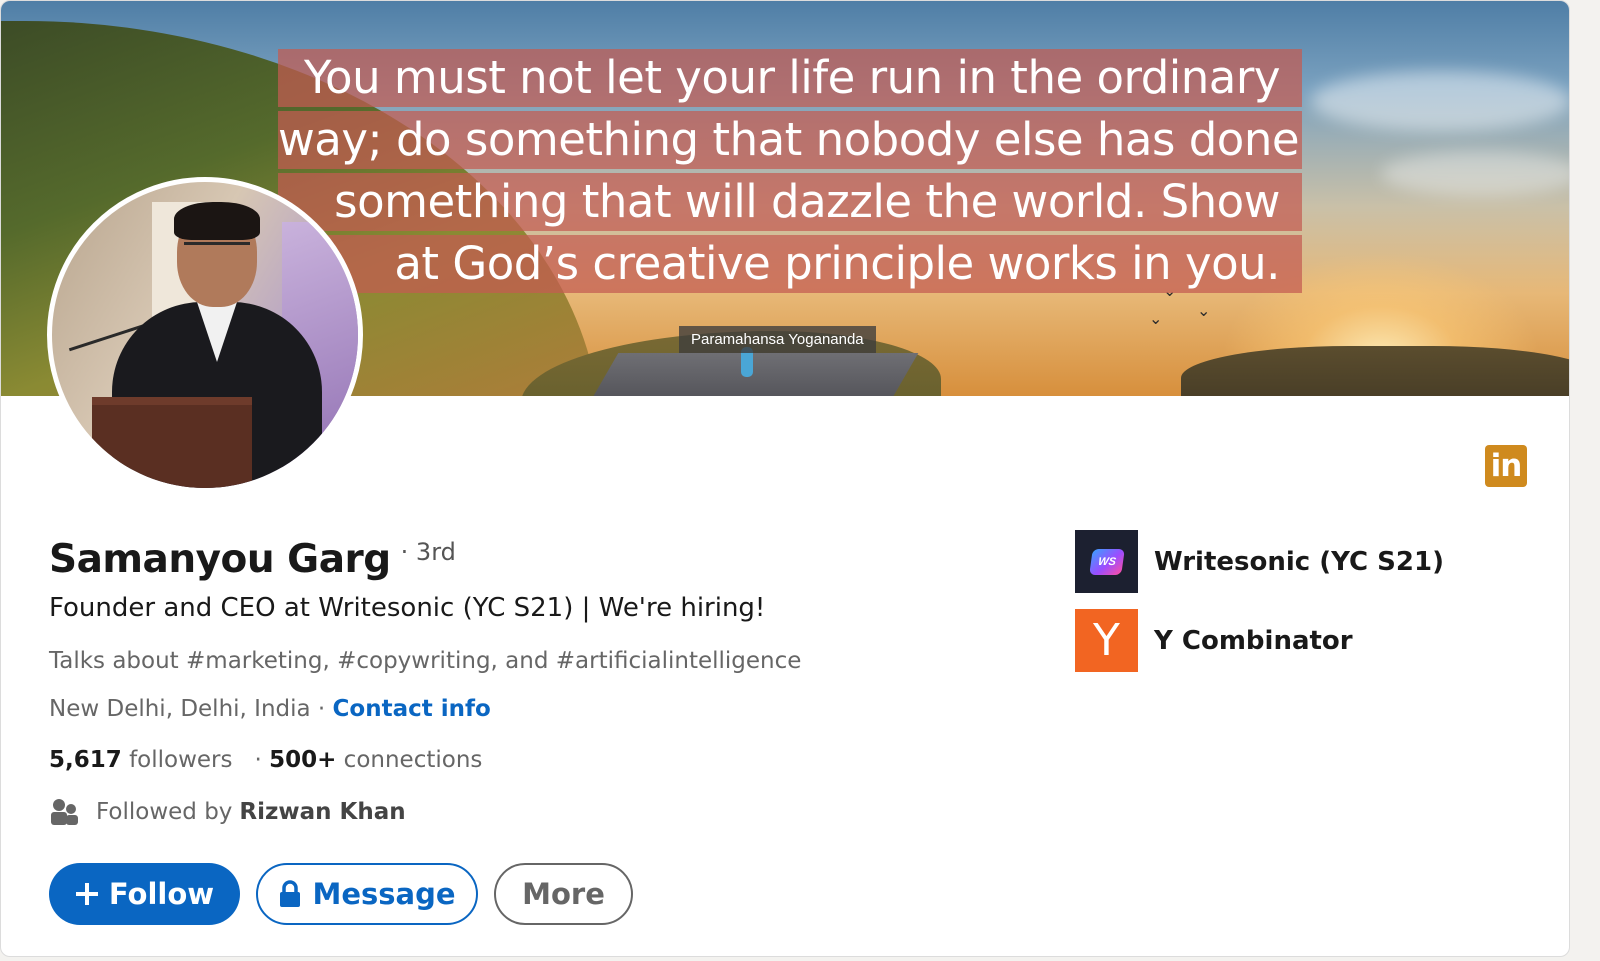  Describe the element at coordinates (412, 709) in the screenshot. I see `contact-info-link: Contact info` at that location.